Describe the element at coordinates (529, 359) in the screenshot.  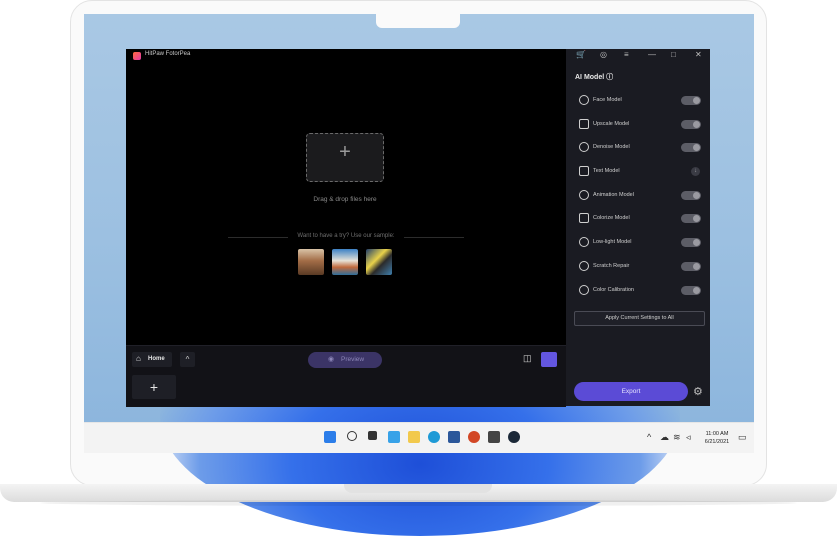
I see `split-view-icon: ◫` at that location.